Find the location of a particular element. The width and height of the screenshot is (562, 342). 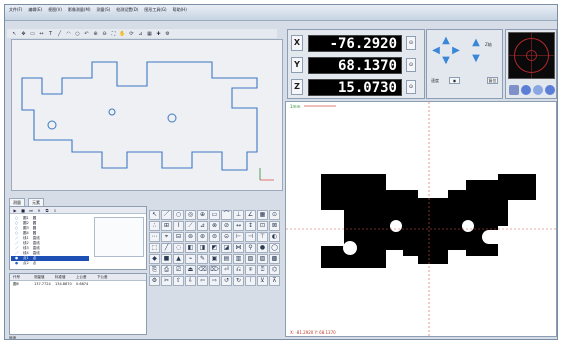

fit-icon: ⛶ is located at coordinates (113, 34).